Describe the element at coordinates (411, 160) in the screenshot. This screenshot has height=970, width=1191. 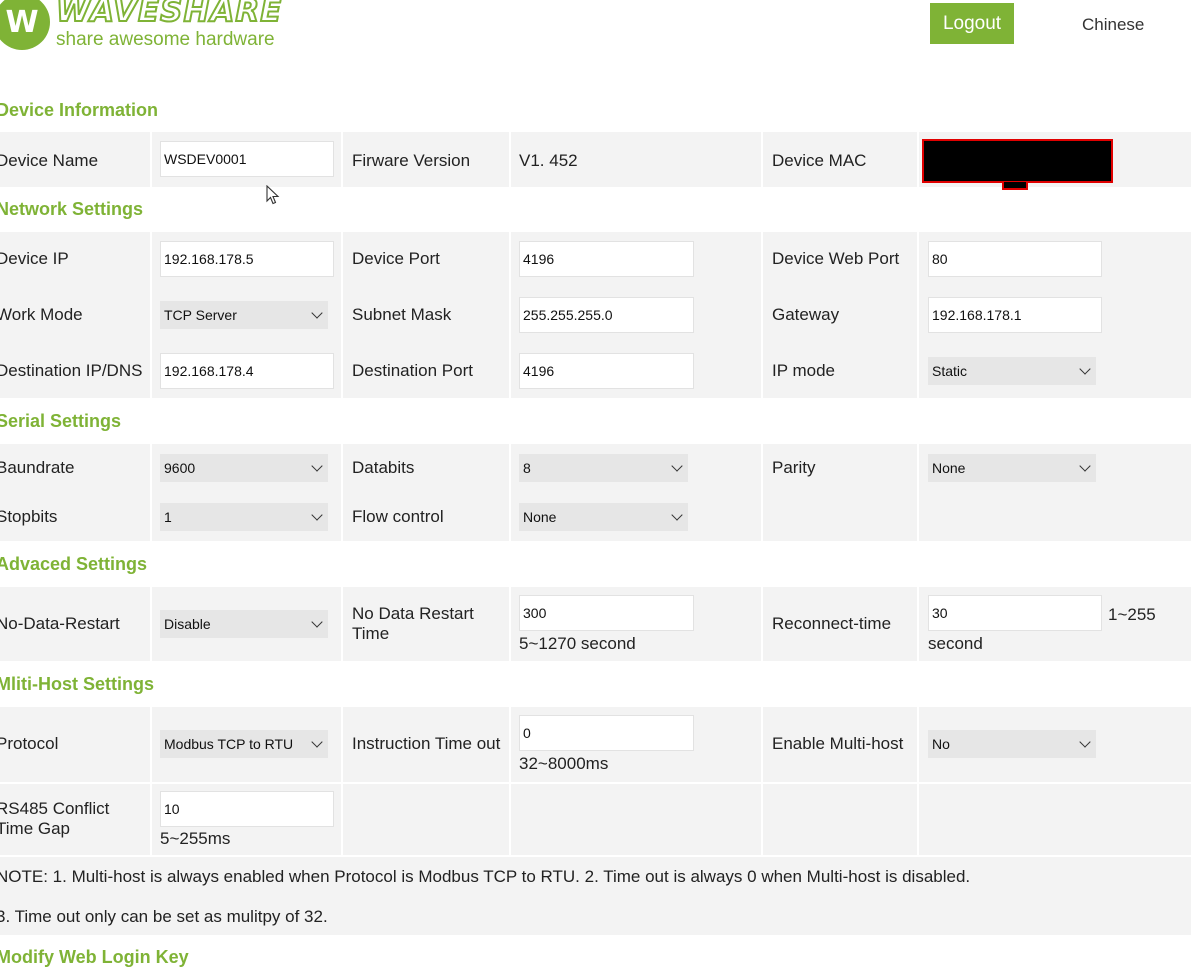
I see `firmware-version-label: Firware Version` at that location.